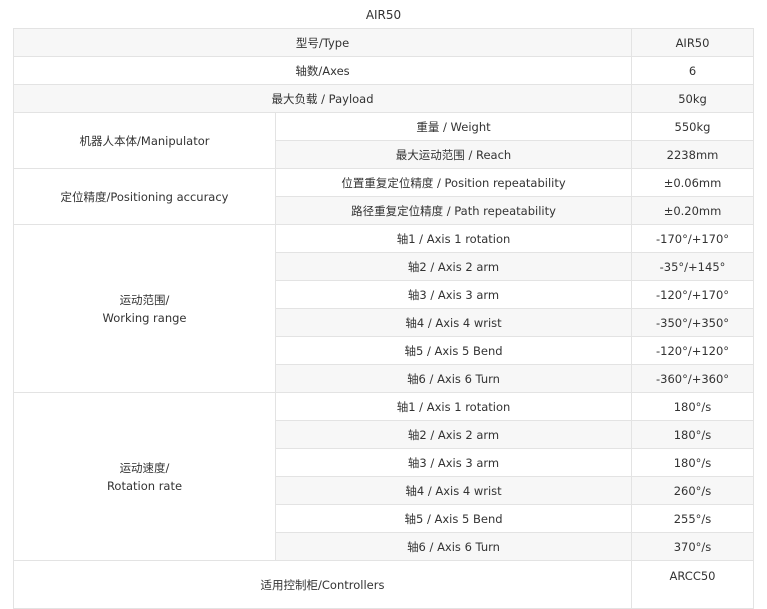 The height and width of the screenshot is (609, 767). I want to click on working-range-group-line1: 运动范围/, so click(144, 299).